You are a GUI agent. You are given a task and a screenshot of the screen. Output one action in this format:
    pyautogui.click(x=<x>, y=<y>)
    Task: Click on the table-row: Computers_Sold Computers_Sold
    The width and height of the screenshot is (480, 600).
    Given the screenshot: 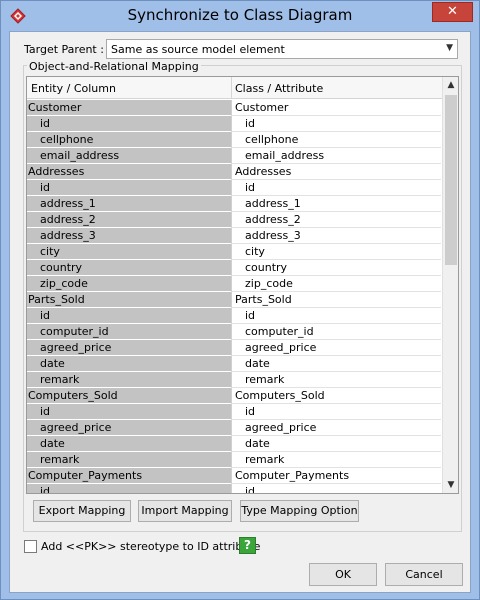 What is the action you would take?
    pyautogui.click(x=234, y=396)
    